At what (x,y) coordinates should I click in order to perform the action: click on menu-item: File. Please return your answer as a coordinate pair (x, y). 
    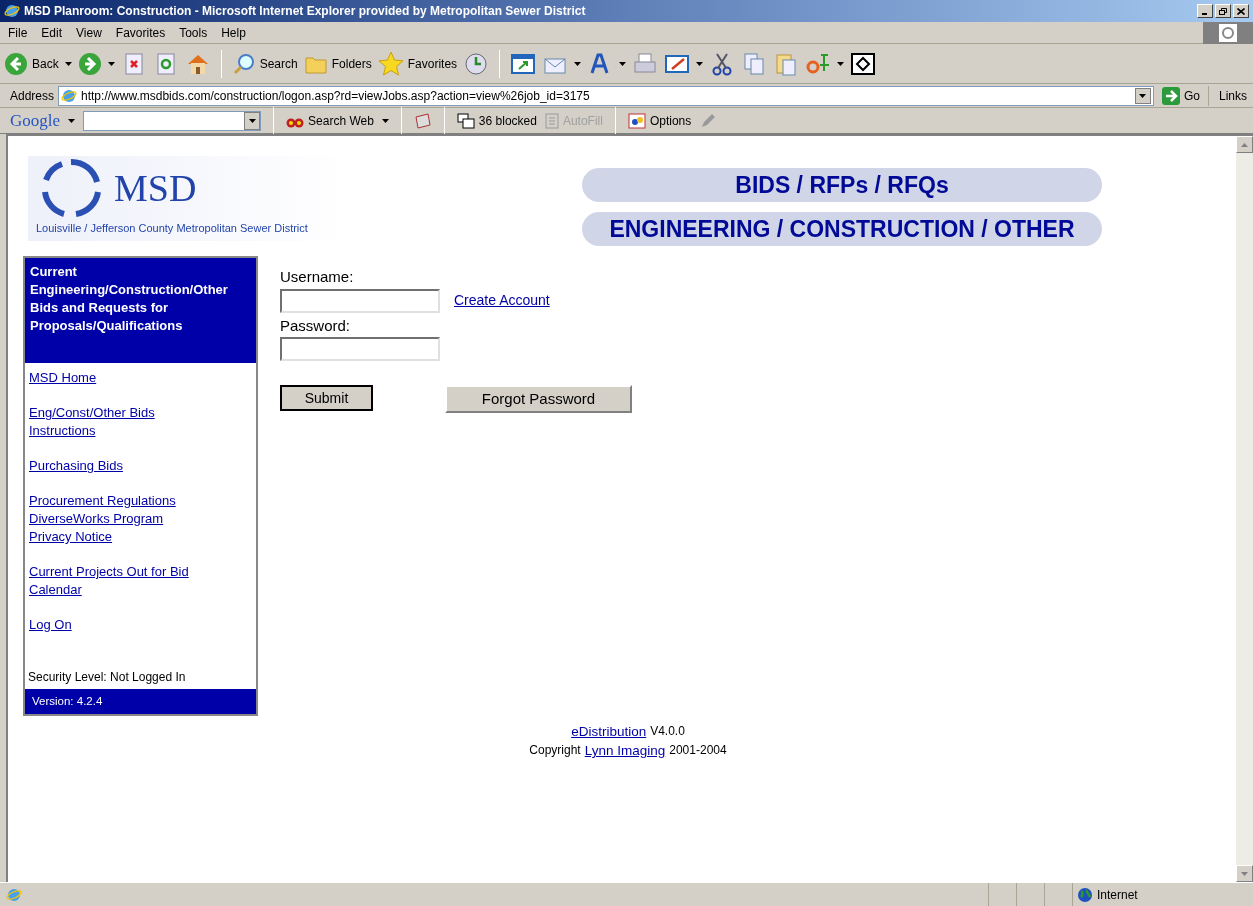
    Looking at the image, I should click on (18, 32).